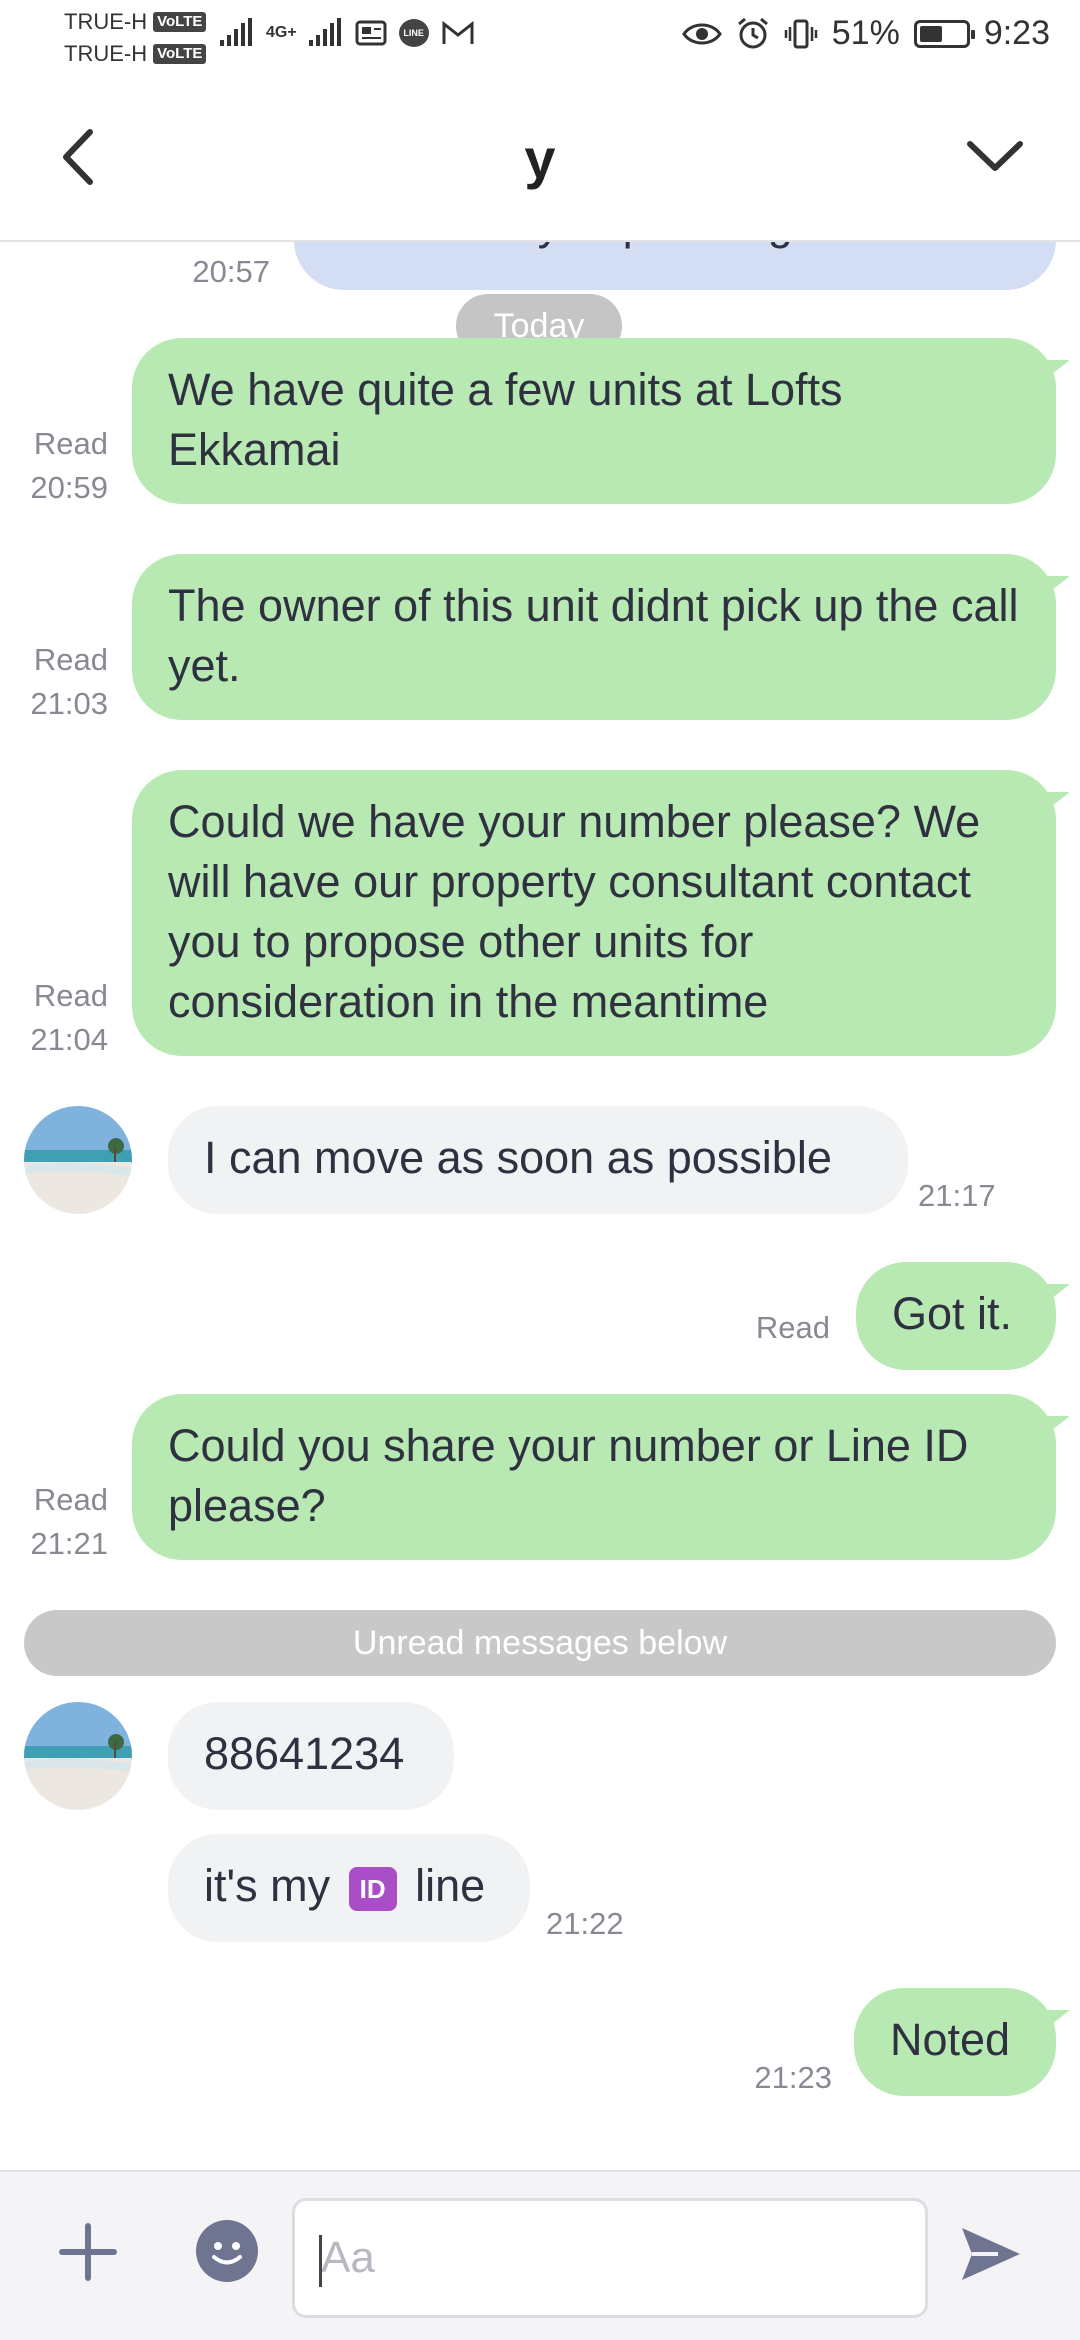  Describe the element at coordinates (320, 2261) in the screenshot. I see `text-cursor` at that location.